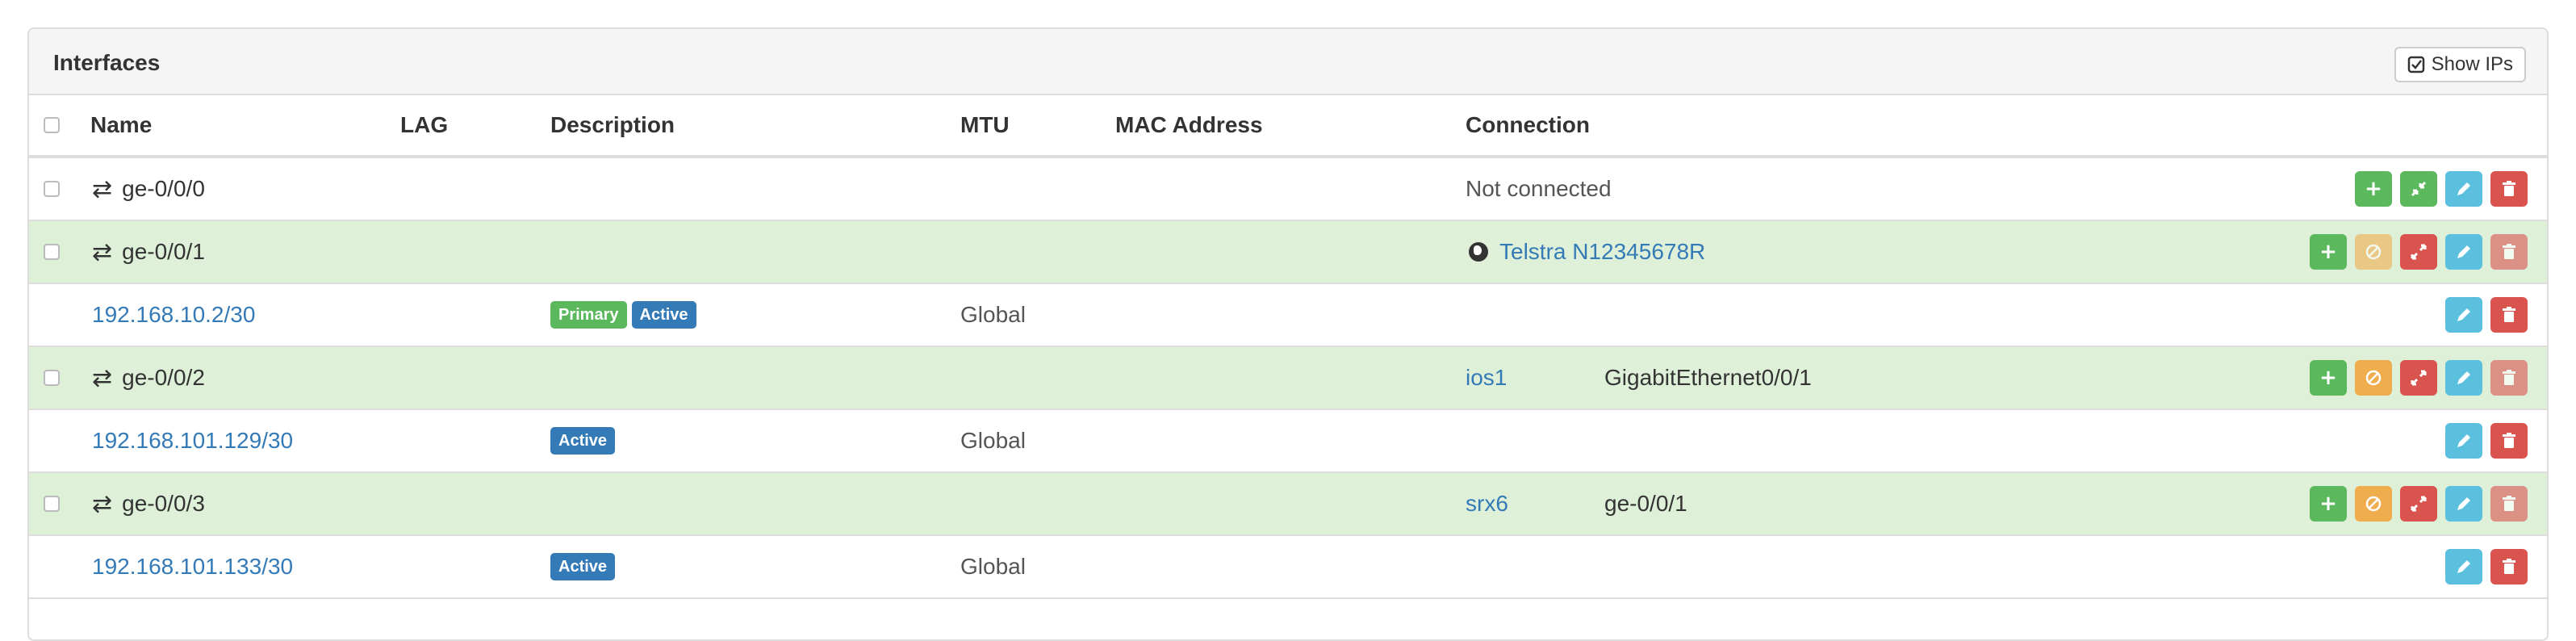 The width and height of the screenshot is (2576, 641). What do you see at coordinates (985, 125) in the screenshot?
I see `column-mtu: MTU` at bounding box center [985, 125].